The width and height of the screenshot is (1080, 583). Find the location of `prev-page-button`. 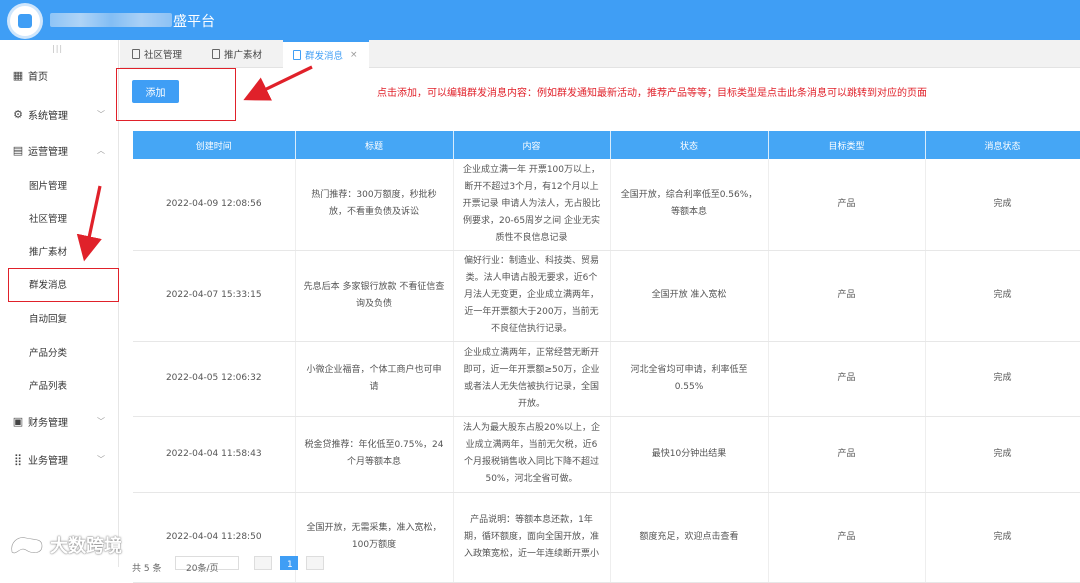

prev-page-button is located at coordinates (263, 563).